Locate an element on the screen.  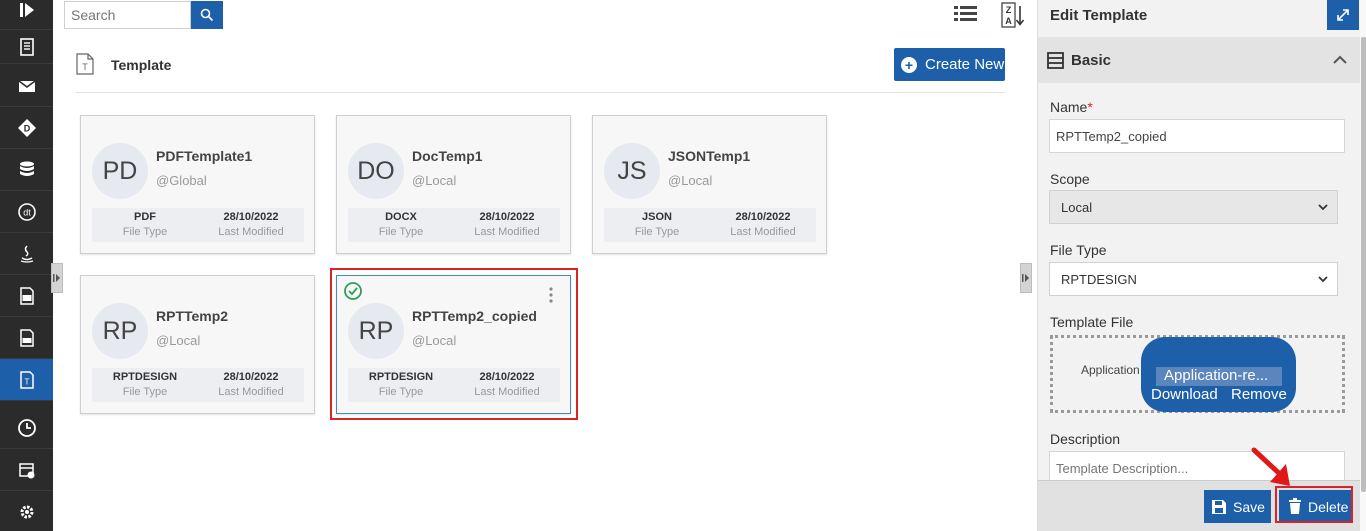
remove-link: Remove is located at coordinates (1259, 394).